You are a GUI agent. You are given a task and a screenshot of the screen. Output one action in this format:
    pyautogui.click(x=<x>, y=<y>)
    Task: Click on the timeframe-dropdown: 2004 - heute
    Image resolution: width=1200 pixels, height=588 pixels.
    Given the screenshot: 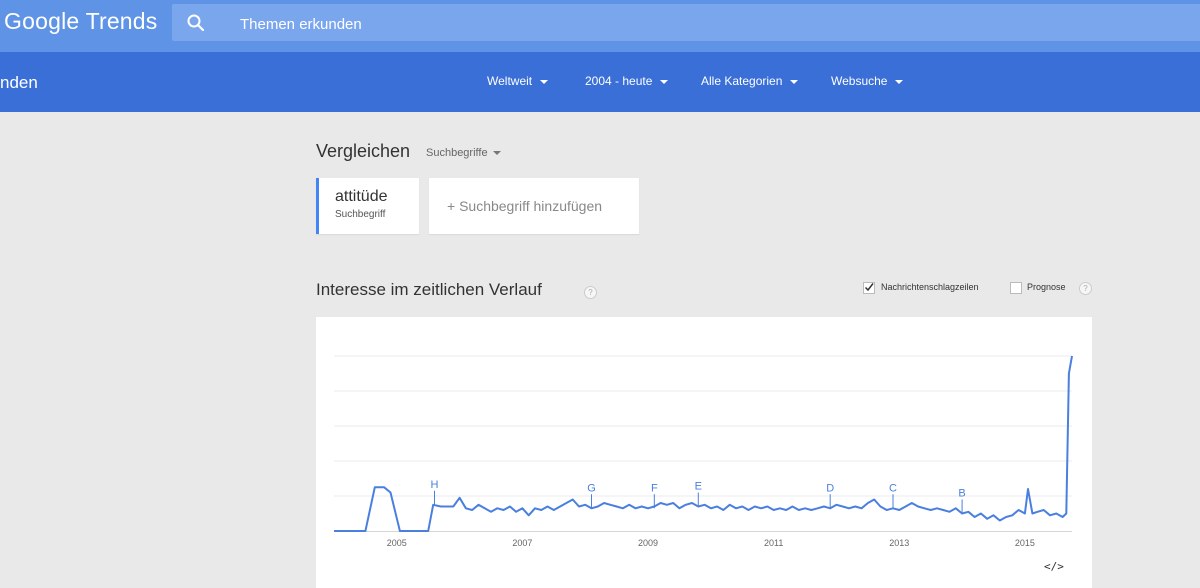 What is the action you would take?
    pyautogui.click(x=627, y=81)
    